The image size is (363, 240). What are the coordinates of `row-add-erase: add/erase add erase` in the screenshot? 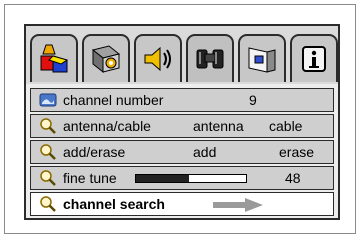 It's located at (182, 152).